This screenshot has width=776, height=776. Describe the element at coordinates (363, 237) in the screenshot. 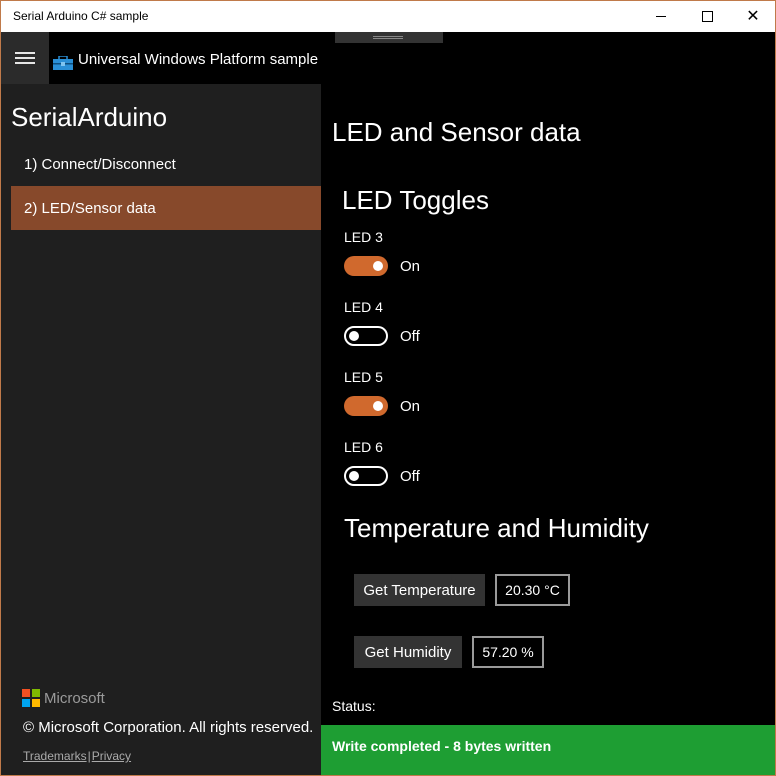

I see `led-3-label: LED 3` at that location.